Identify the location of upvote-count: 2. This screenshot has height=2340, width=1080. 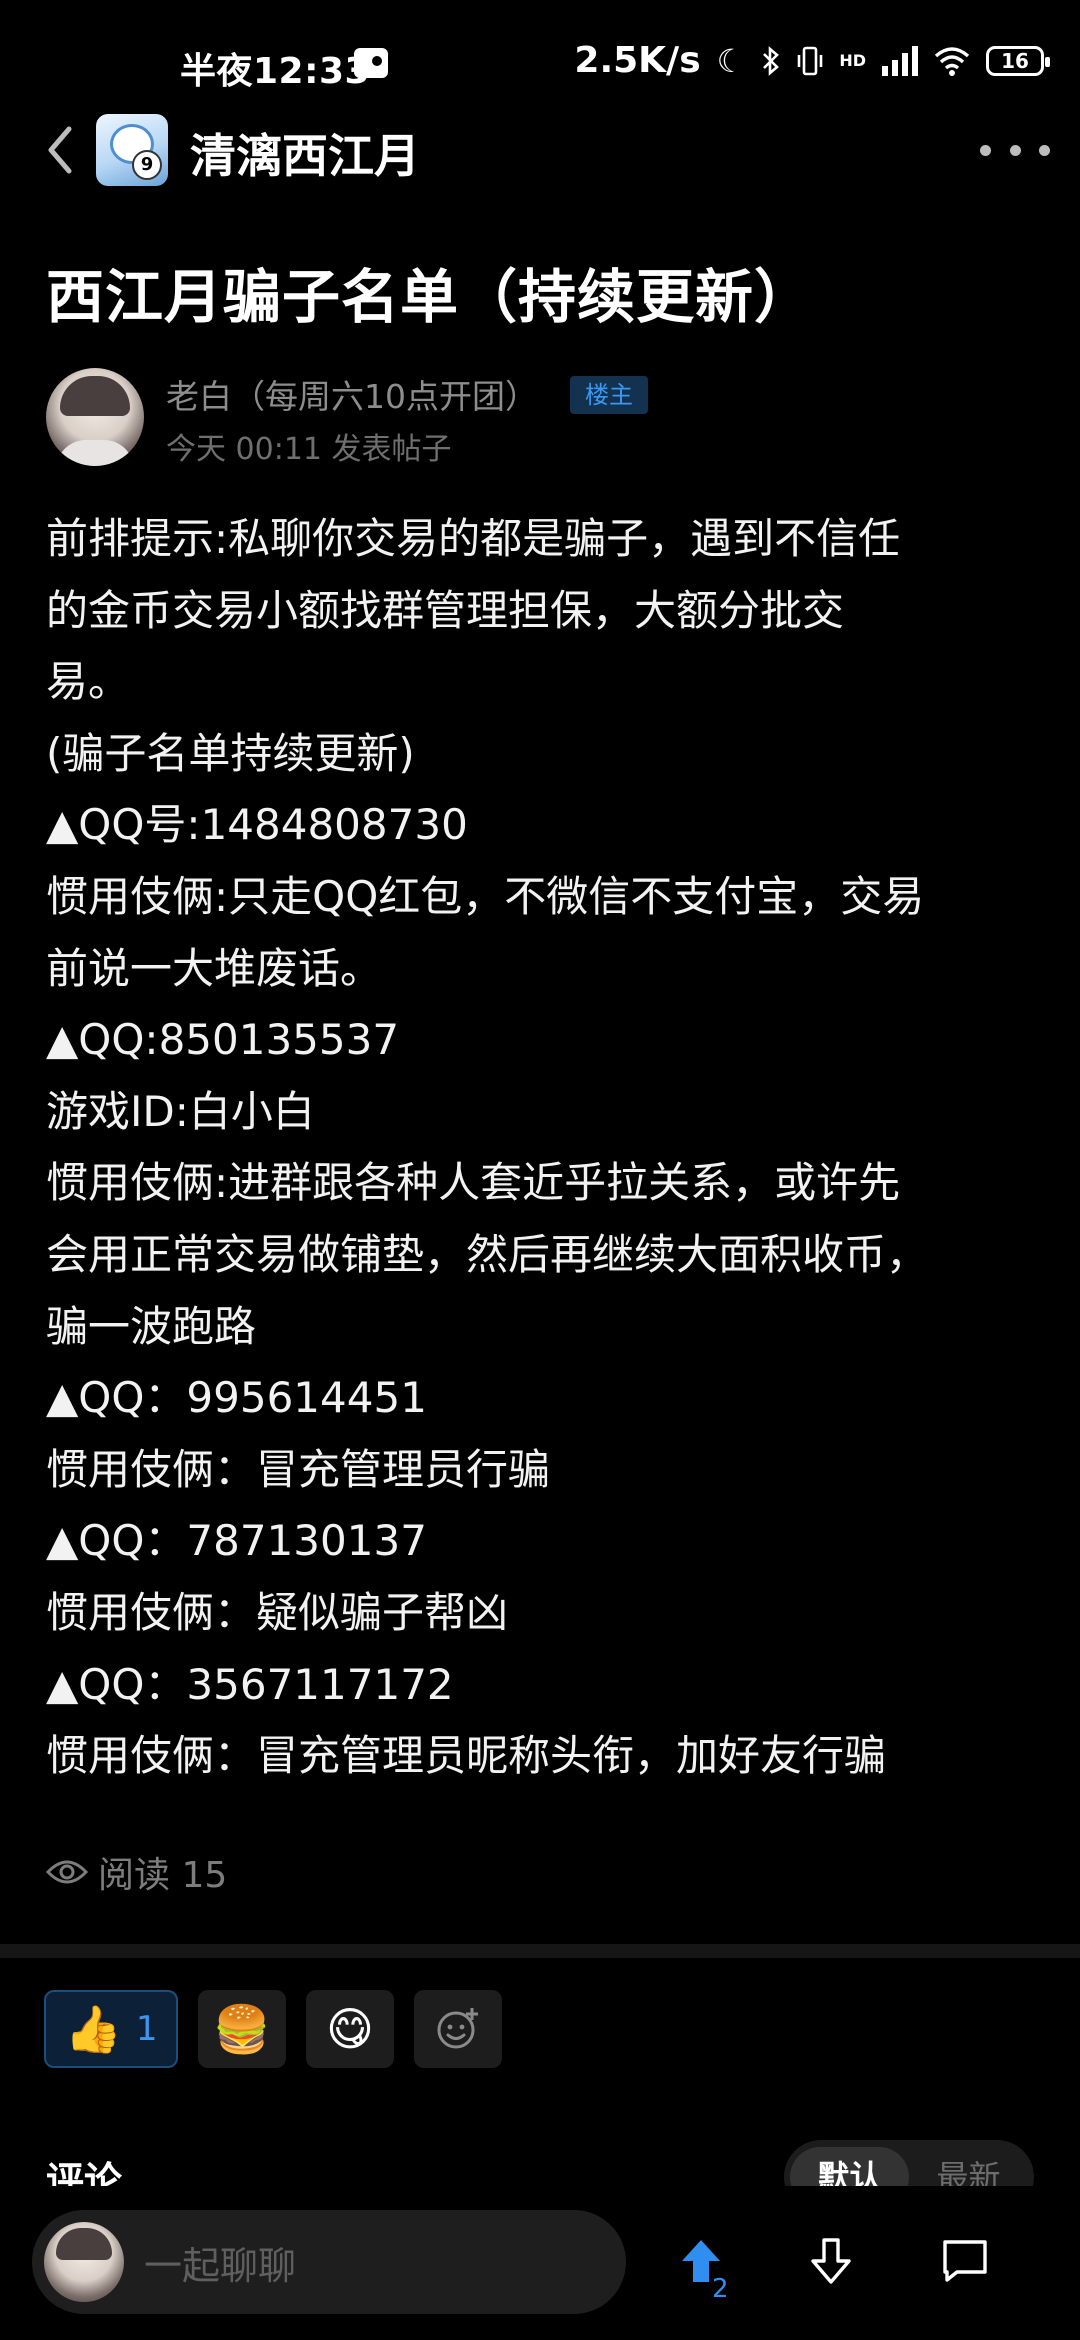
(720, 2289).